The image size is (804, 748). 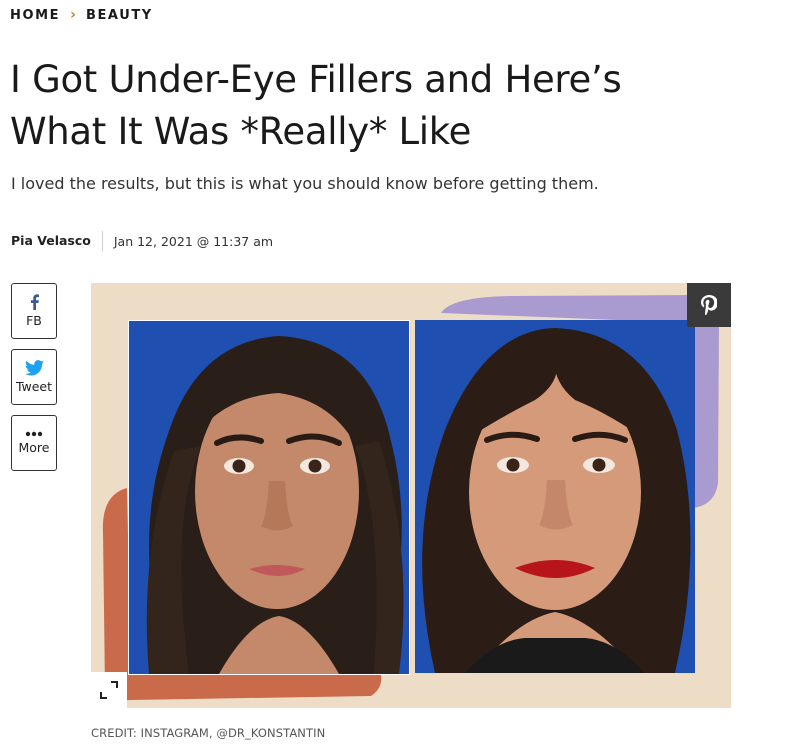 I want to click on share-facebook-button: FB, so click(x=34, y=311).